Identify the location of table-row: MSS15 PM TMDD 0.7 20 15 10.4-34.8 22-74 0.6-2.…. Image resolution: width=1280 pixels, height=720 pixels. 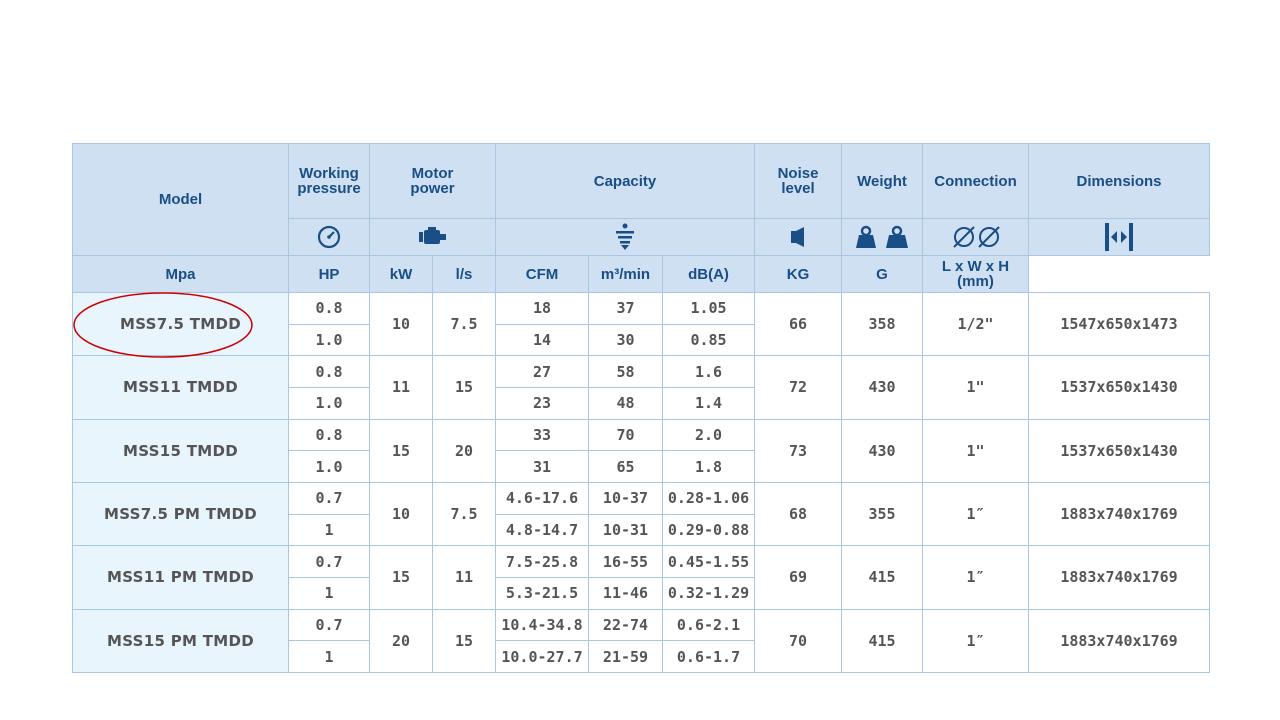
(641, 641).